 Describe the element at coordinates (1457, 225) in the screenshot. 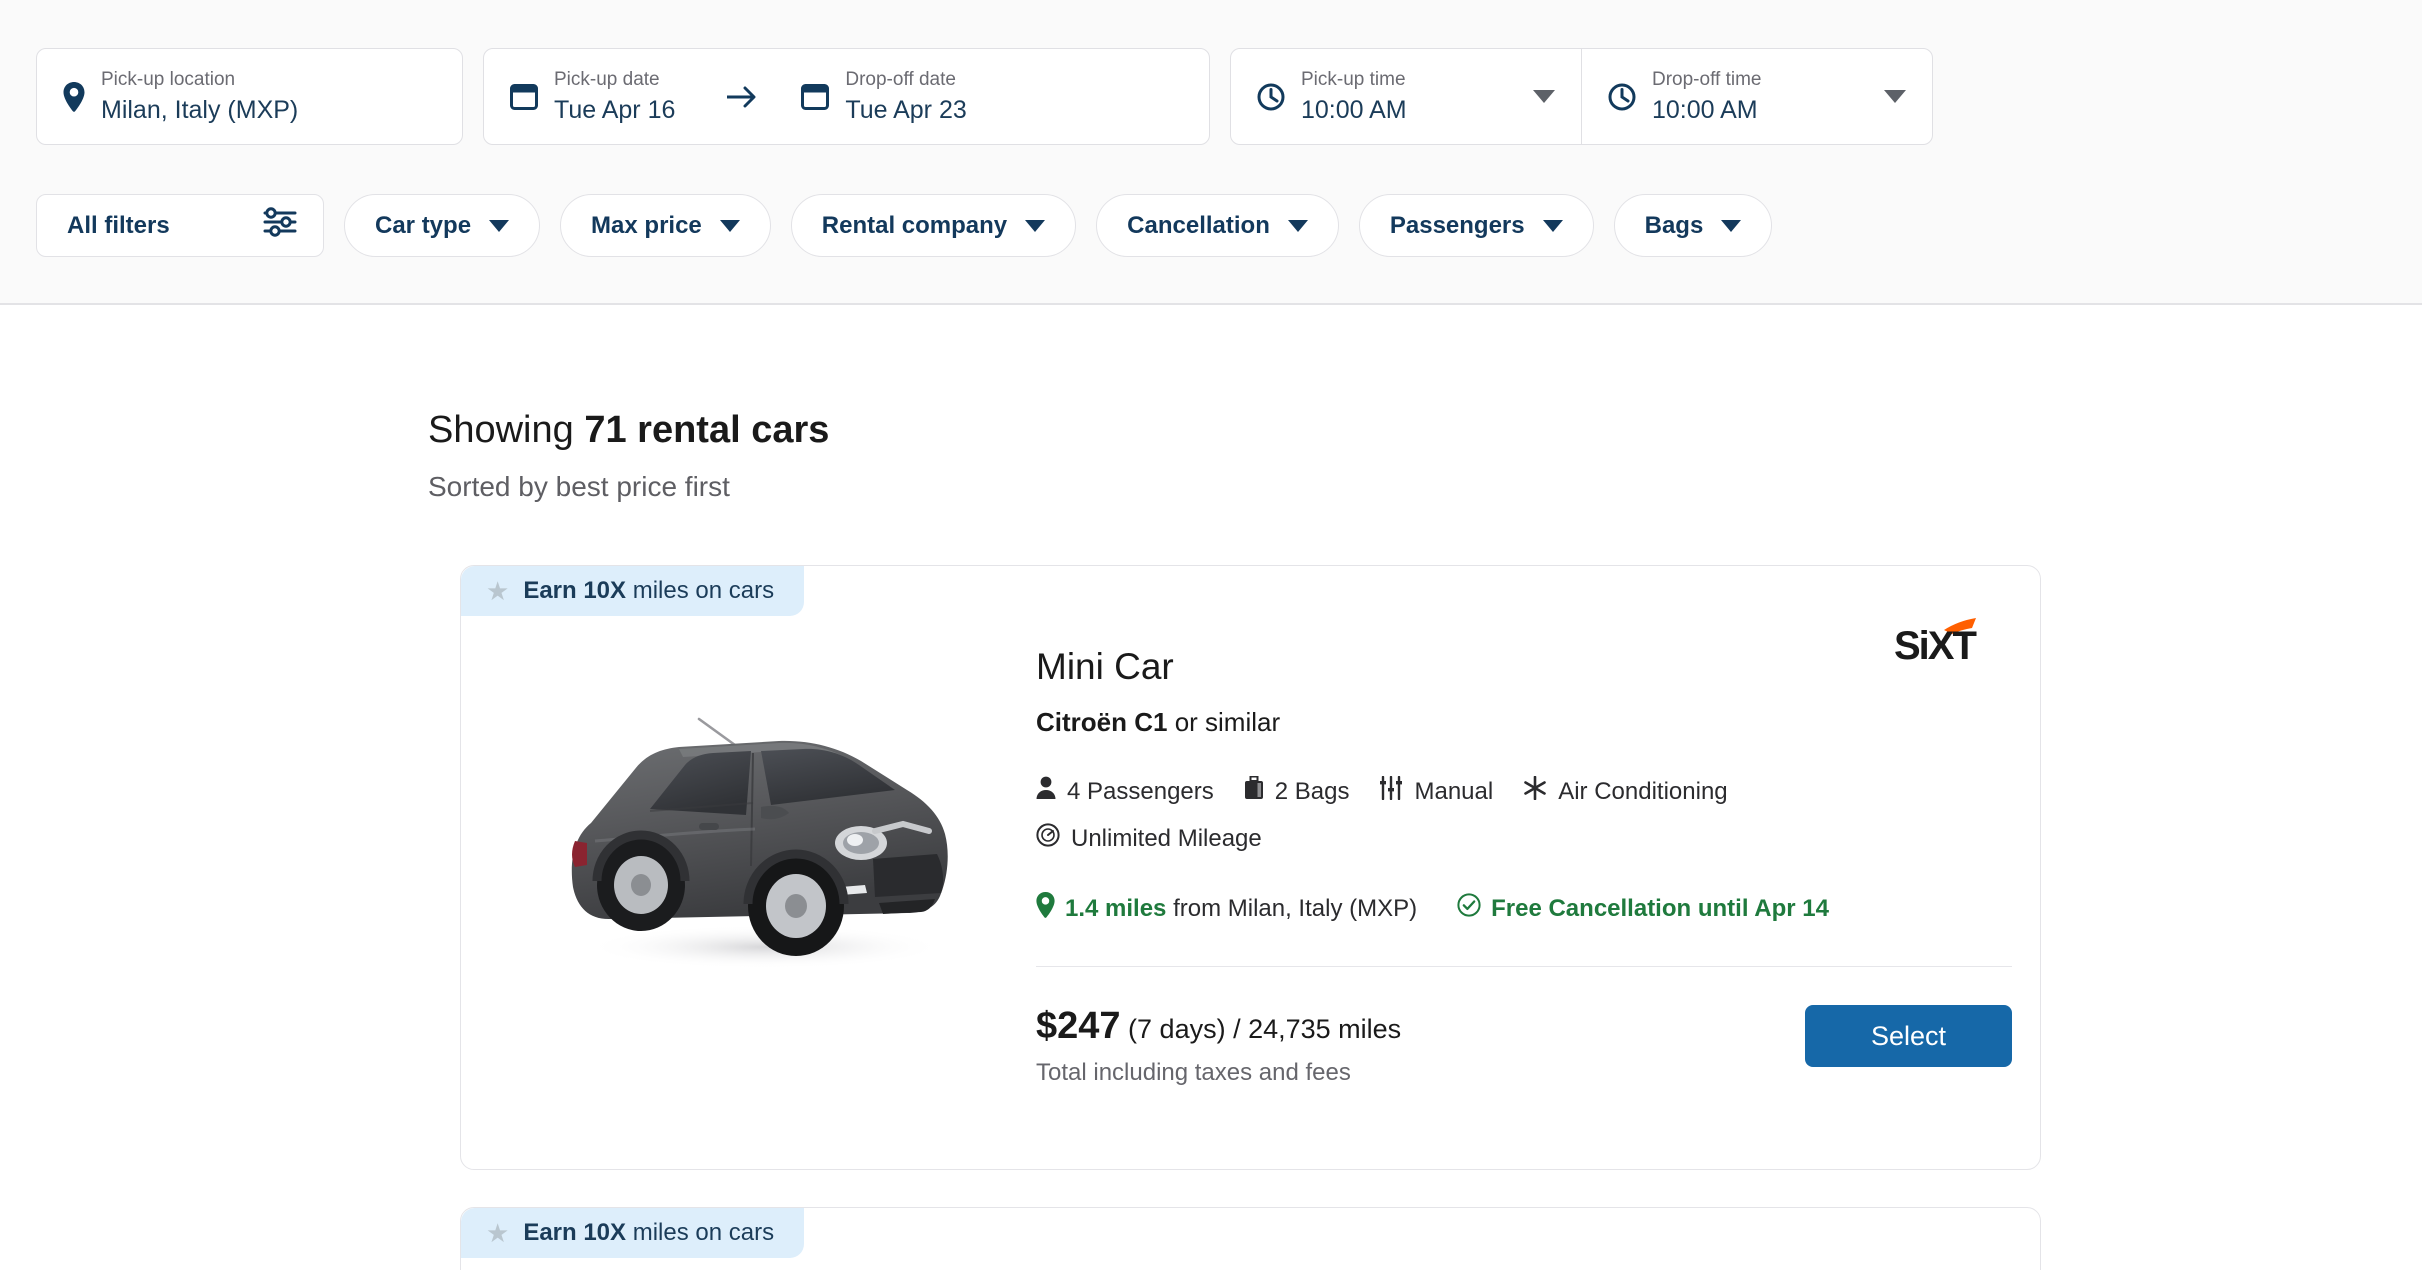

I see `filter-chip-label: Passengers` at that location.